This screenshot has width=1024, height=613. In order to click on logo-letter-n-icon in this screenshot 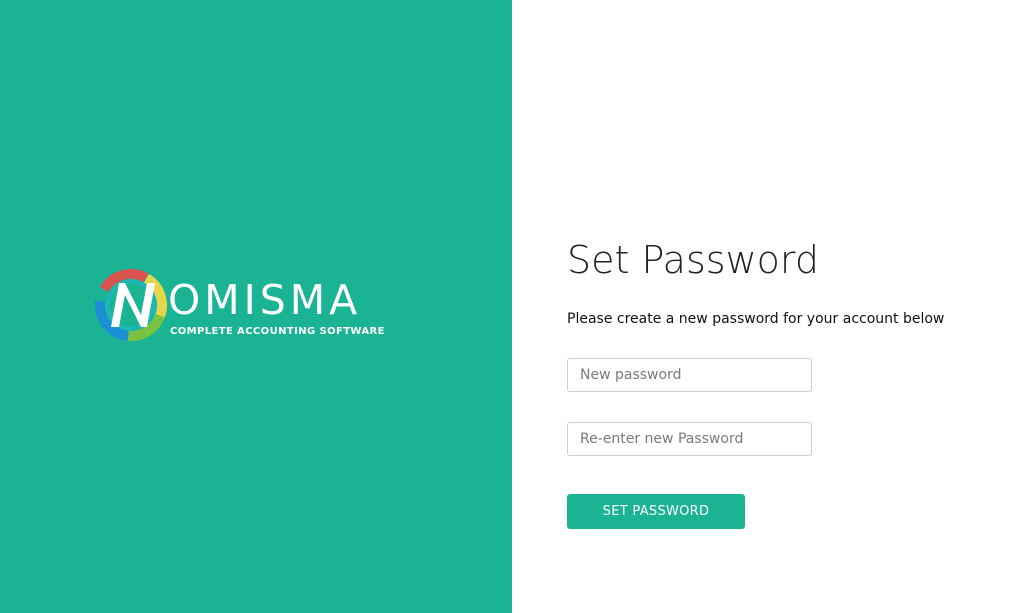, I will do `click(133, 305)`.